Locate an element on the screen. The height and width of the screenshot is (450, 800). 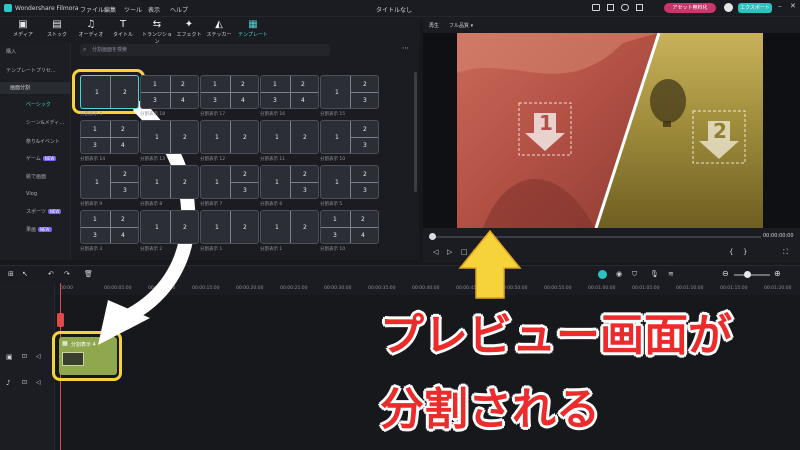
template-caption: 分割表示 3 is located at coordinates (91, 249).